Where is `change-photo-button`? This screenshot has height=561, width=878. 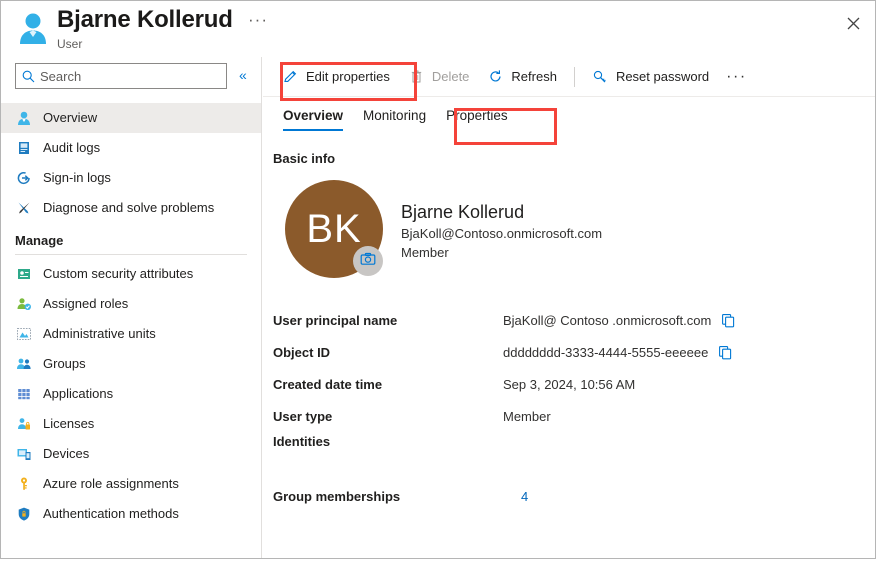
change-photo-button is located at coordinates (368, 261).